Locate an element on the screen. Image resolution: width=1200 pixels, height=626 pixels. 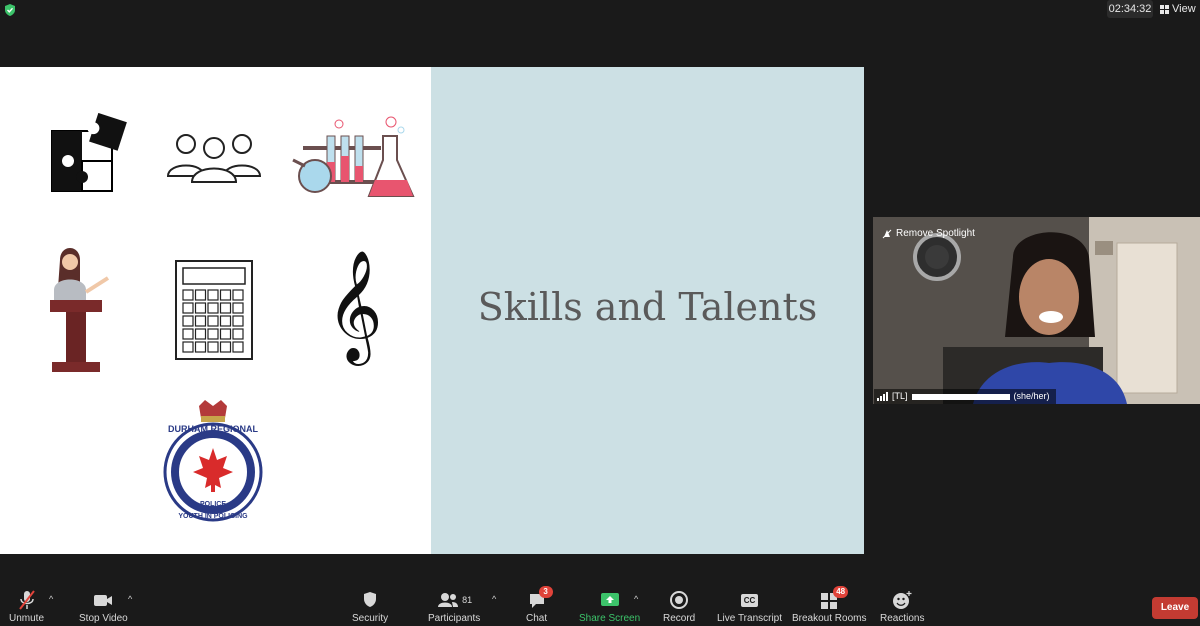
breakout-badge: 48 is located at coordinates (841, 592).